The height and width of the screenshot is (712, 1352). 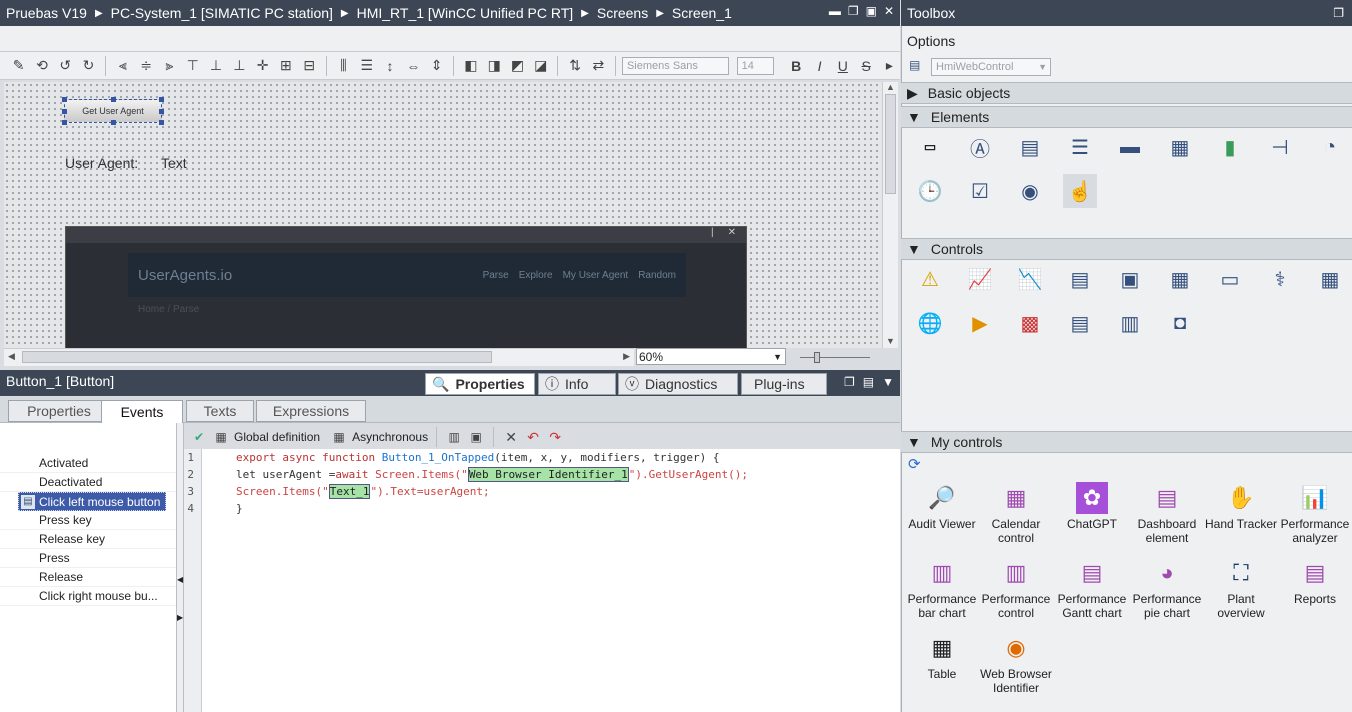 What do you see at coordinates (835, 11) in the screenshot?
I see `minimize-icon: ▬` at bounding box center [835, 11].